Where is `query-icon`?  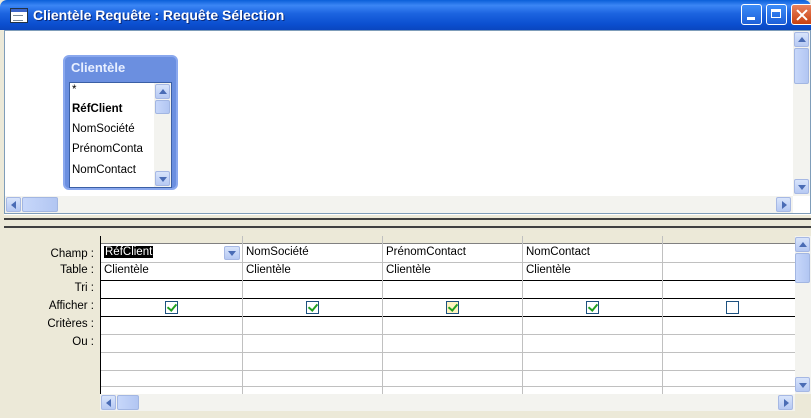 query-icon is located at coordinates (19, 15).